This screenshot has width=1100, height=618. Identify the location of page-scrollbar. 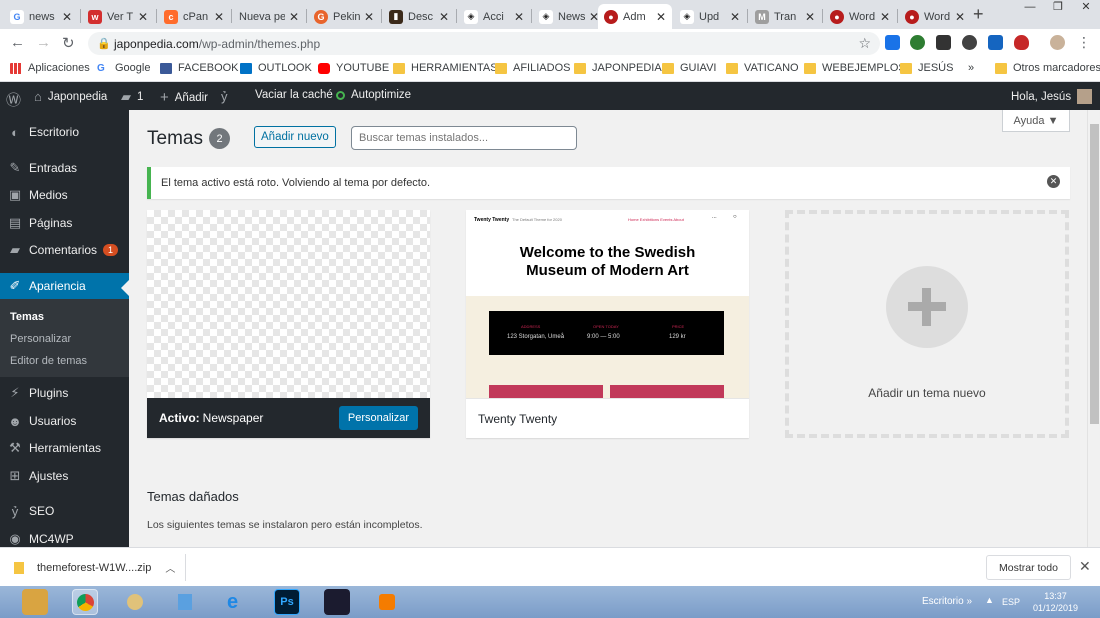
(1093, 328).